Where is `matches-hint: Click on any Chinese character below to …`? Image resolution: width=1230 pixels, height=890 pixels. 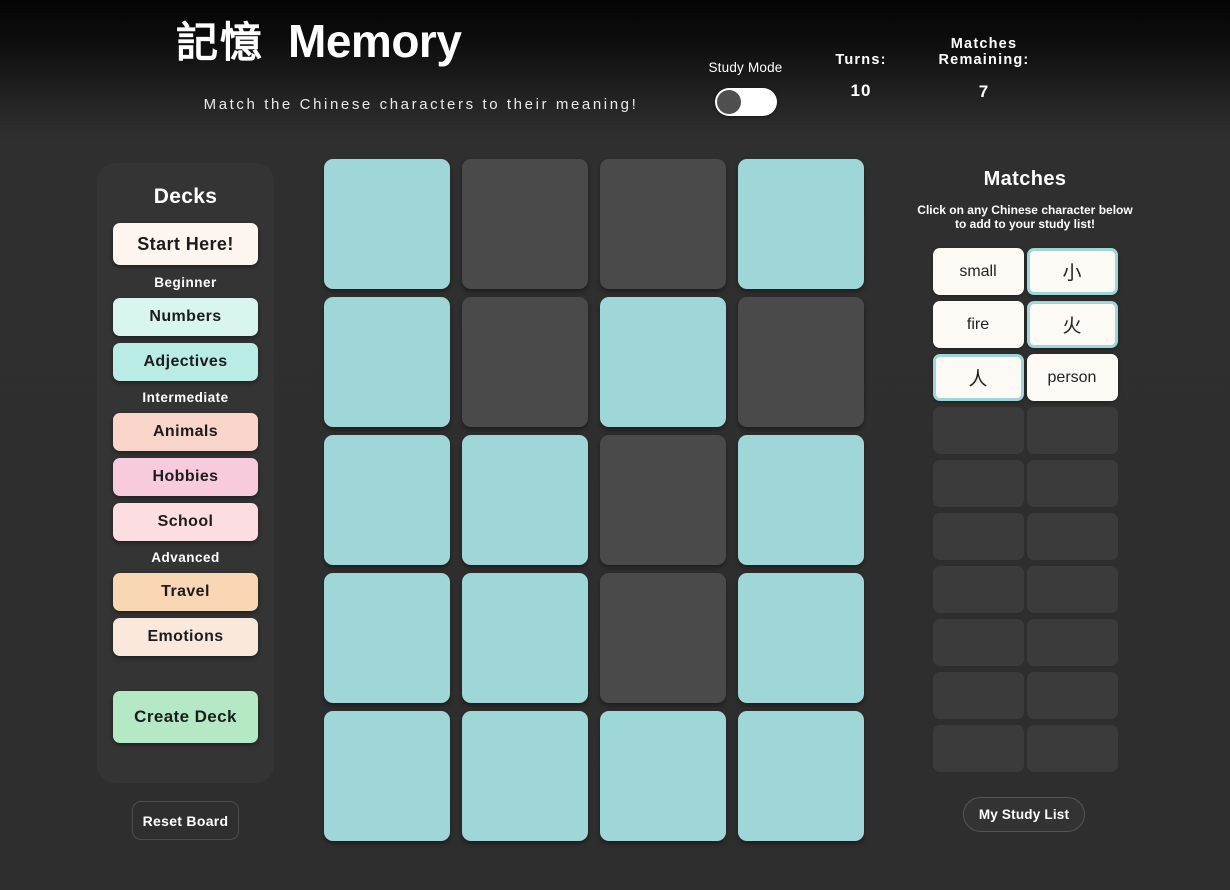
matches-hint: Click on any Chinese character below to … is located at coordinates (1025, 217).